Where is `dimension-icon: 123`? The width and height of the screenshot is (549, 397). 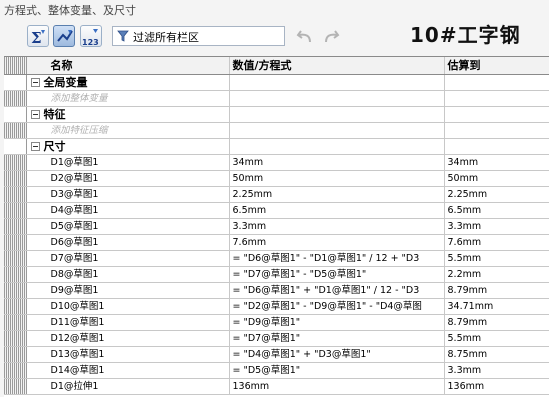 dimension-icon: 123 is located at coordinates (90, 38).